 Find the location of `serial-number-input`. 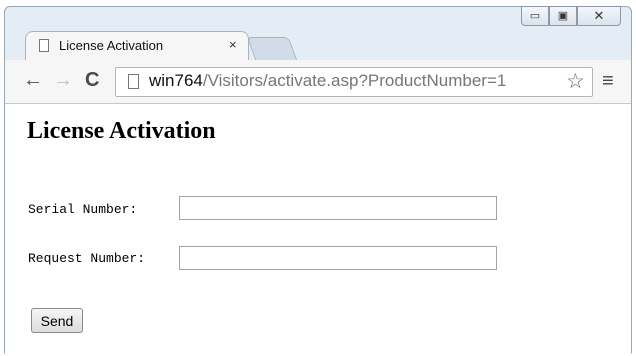

serial-number-input is located at coordinates (338, 208).